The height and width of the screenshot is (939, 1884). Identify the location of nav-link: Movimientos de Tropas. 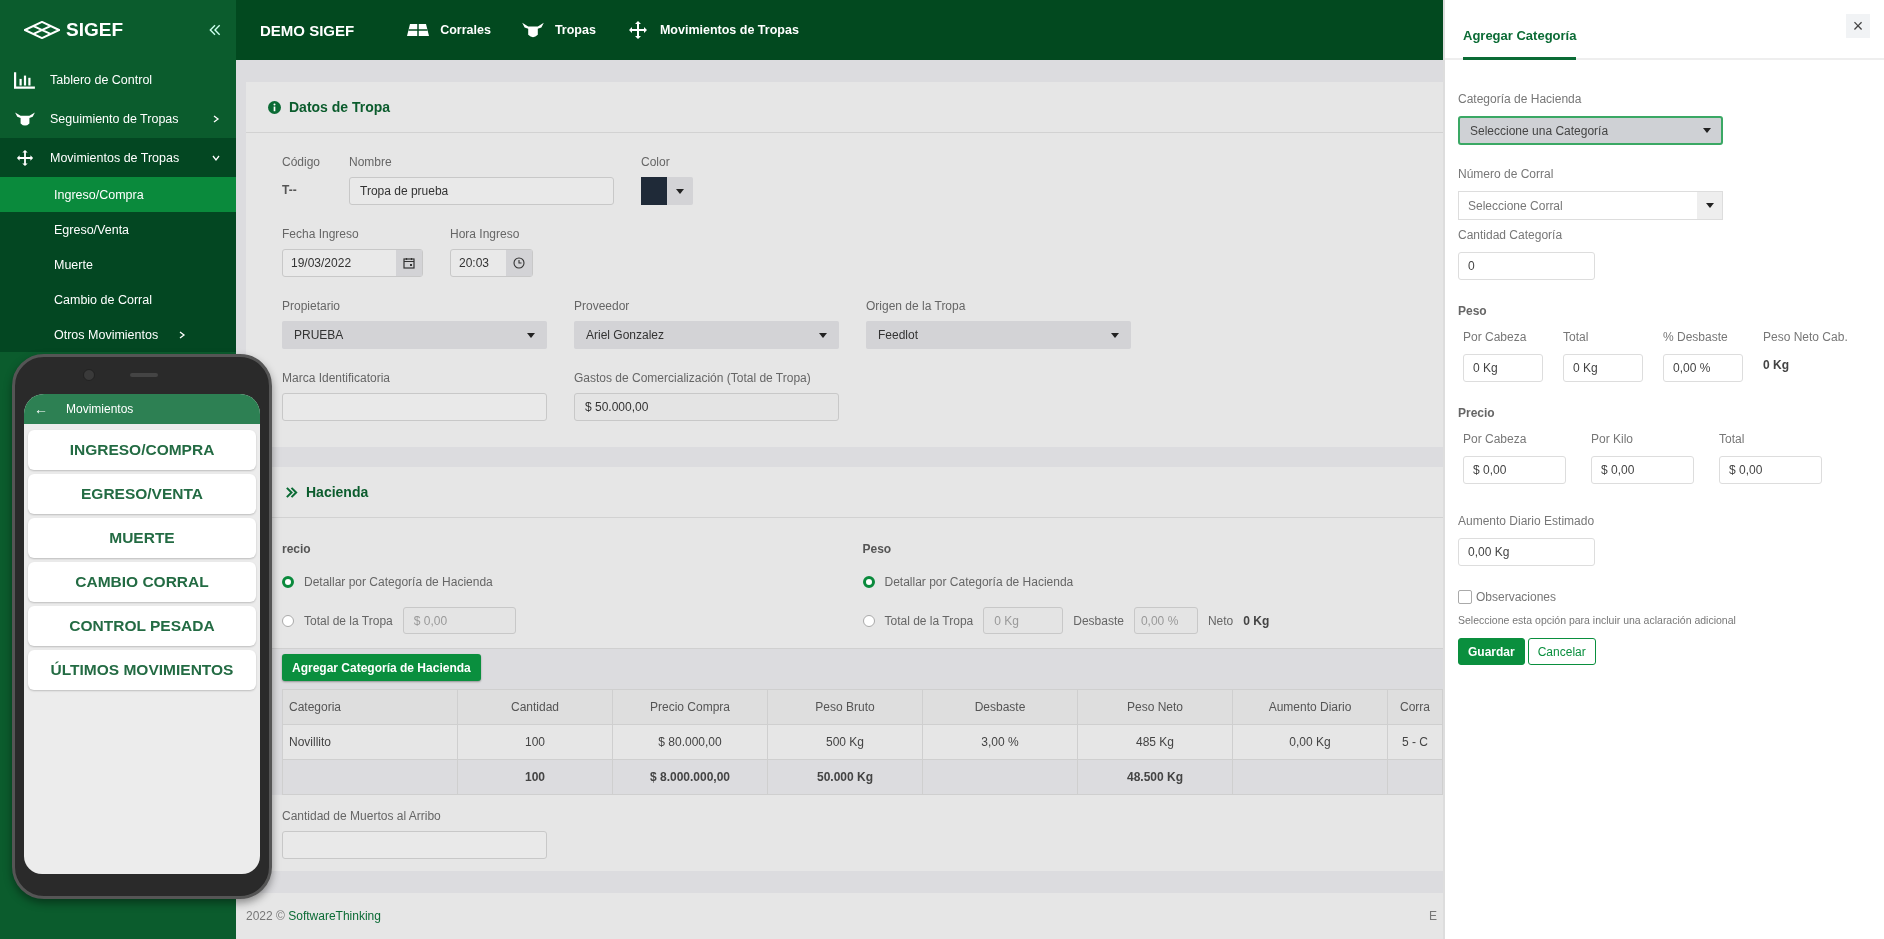
(712, 30).